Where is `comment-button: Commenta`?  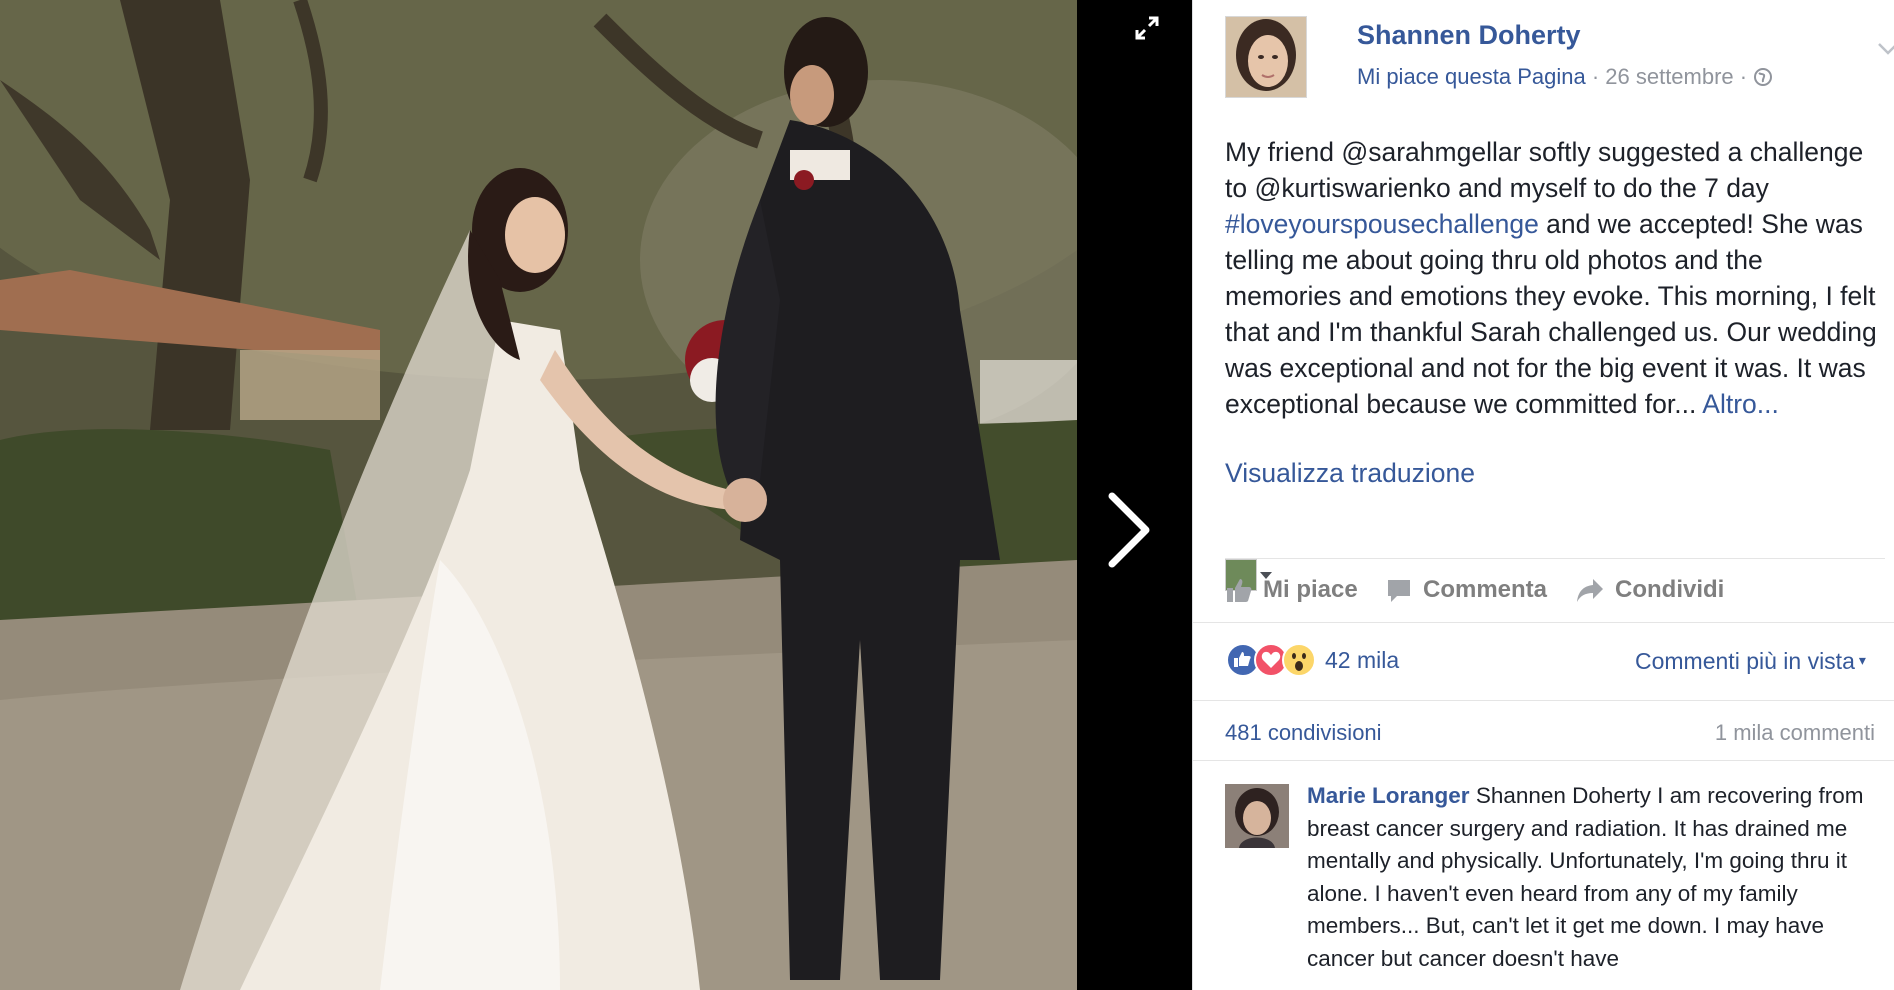
comment-button: Commenta is located at coordinates (1466, 590).